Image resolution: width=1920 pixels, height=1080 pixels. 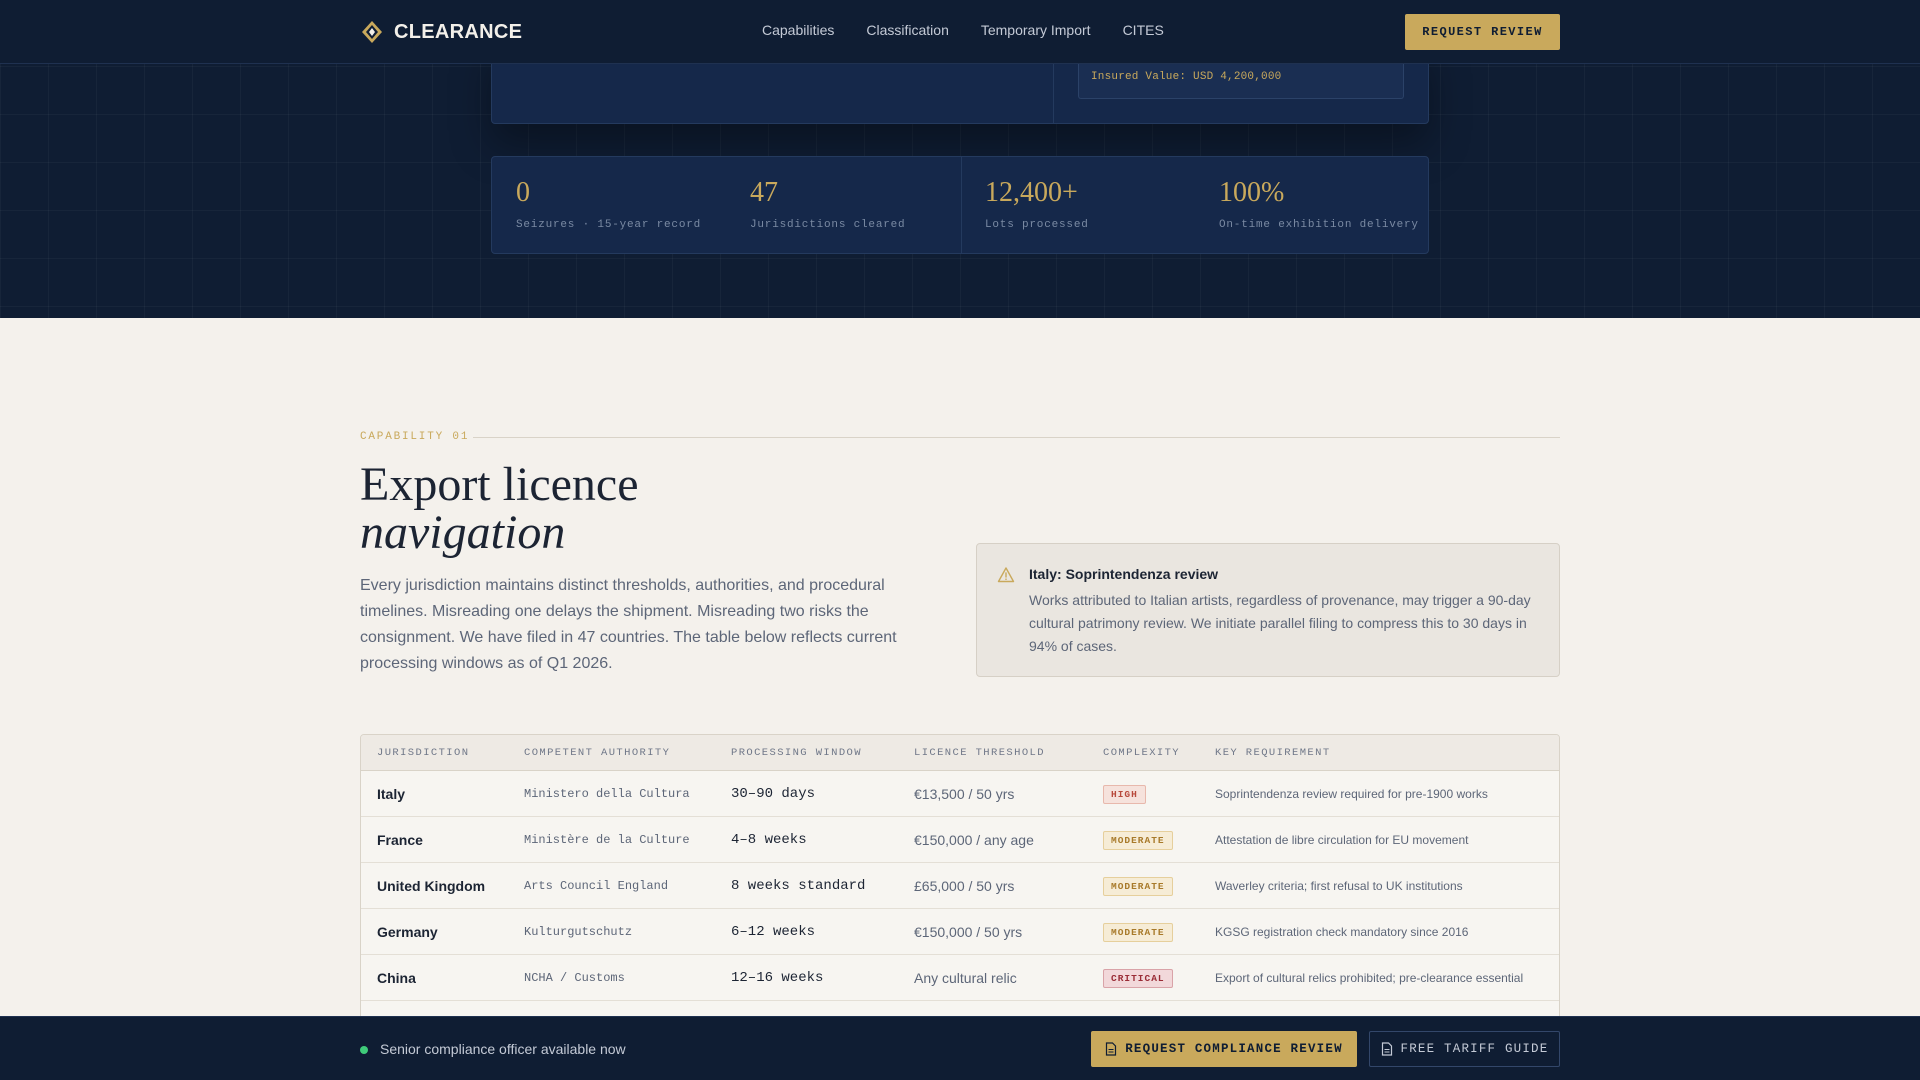 I want to click on cell-authority: Kulturgutschutz, so click(x=578, y=932).